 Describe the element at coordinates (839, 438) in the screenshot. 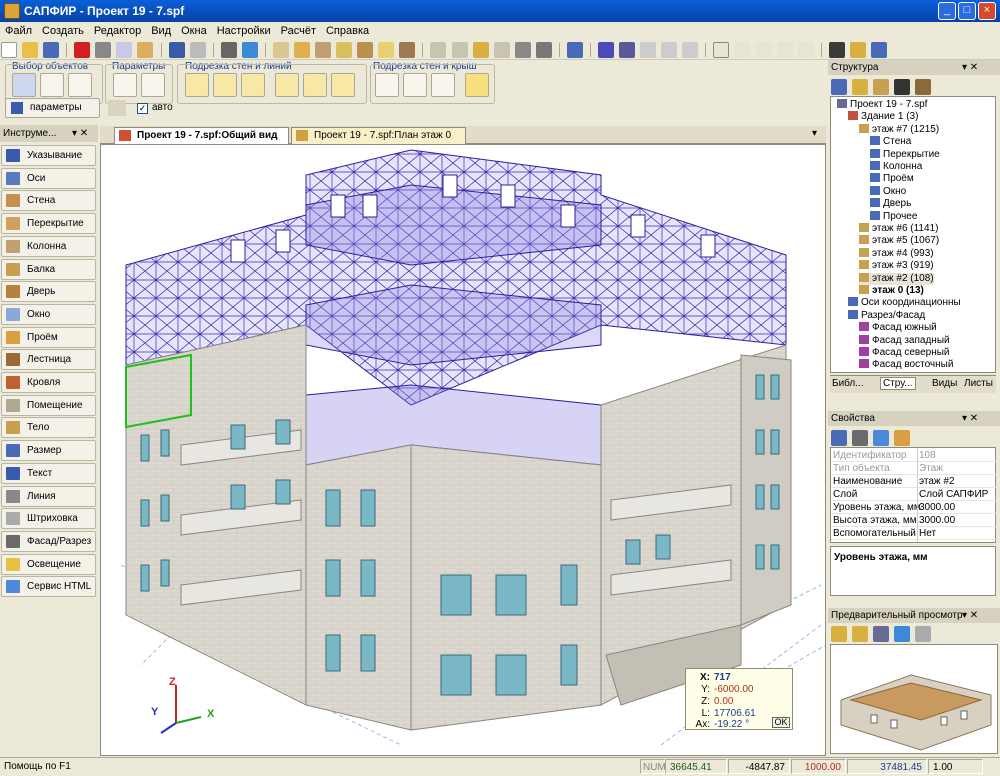

I see `props-grid-icon` at that location.